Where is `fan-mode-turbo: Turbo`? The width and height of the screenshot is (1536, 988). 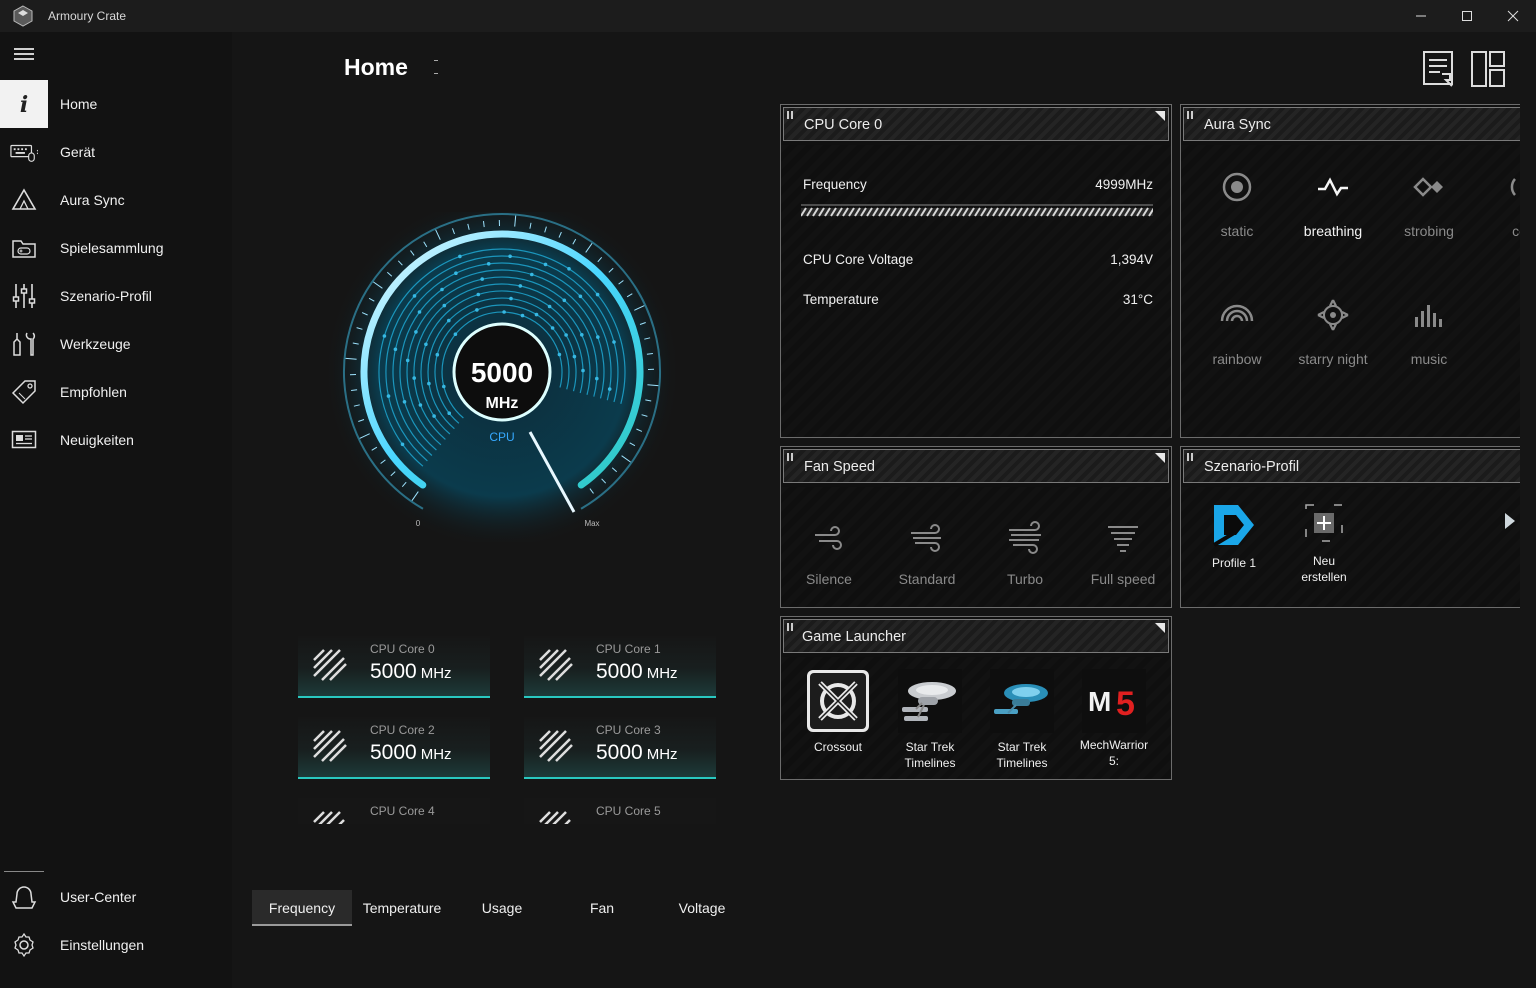 fan-mode-turbo: Turbo is located at coordinates (1025, 554).